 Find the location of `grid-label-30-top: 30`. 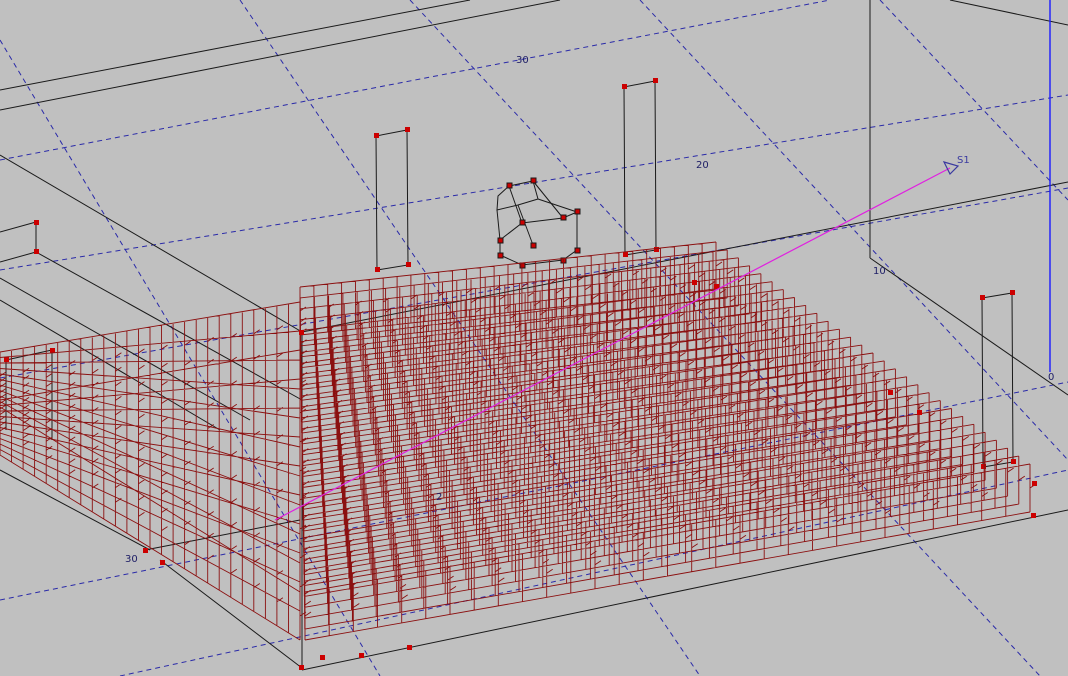

grid-label-30-top: 30 is located at coordinates (522, 60).